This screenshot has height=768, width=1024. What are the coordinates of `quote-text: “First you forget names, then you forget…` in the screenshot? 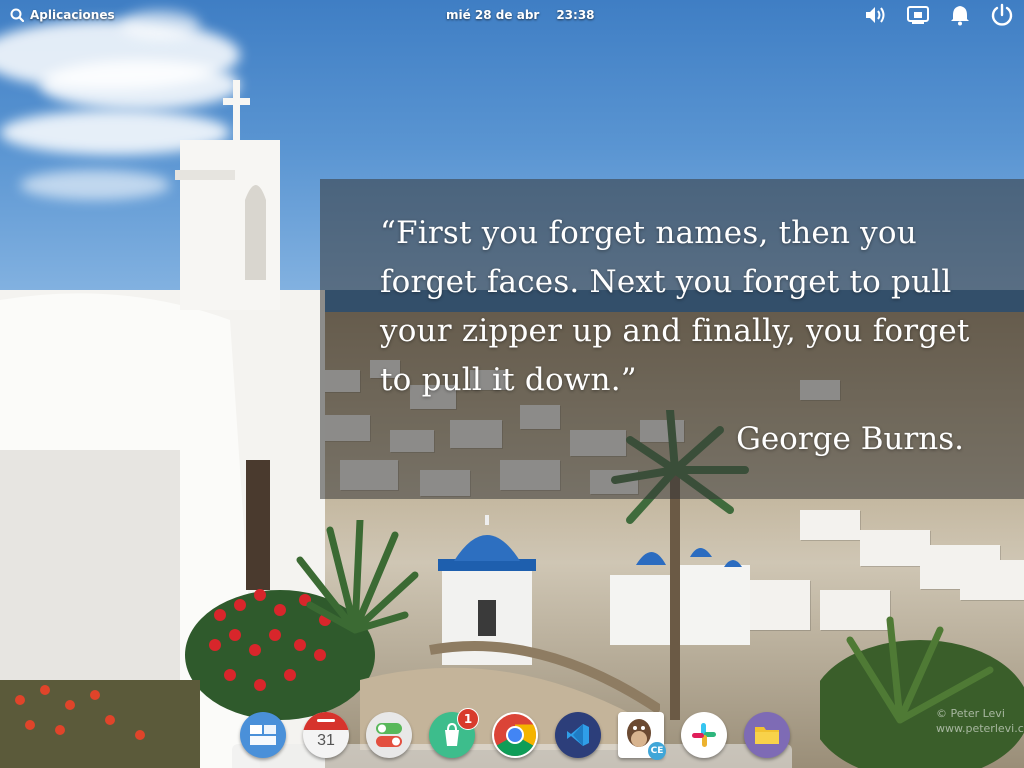 It's located at (675, 306).